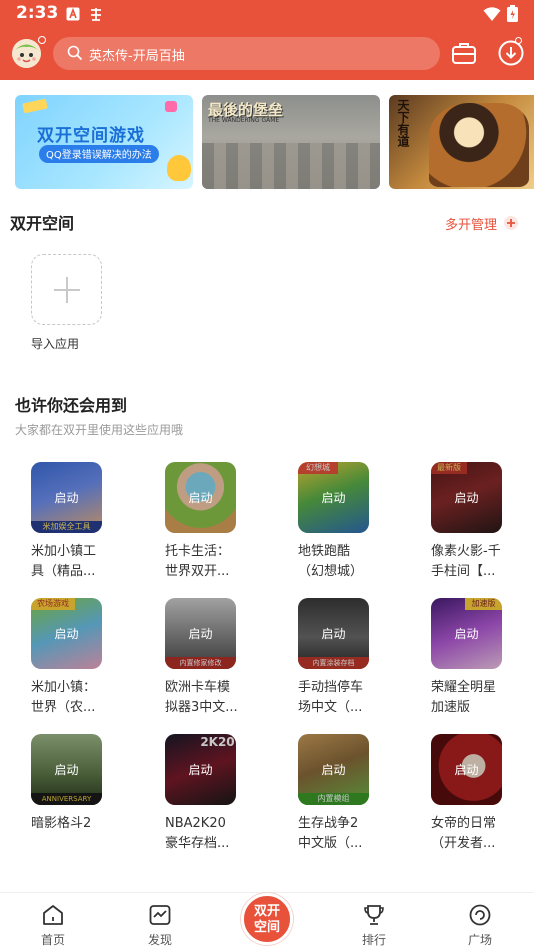 The image size is (534, 950). Describe the element at coordinates (471, 223) in the screenshot. I see `multi-open-manage-link: 多开管理` at that location.